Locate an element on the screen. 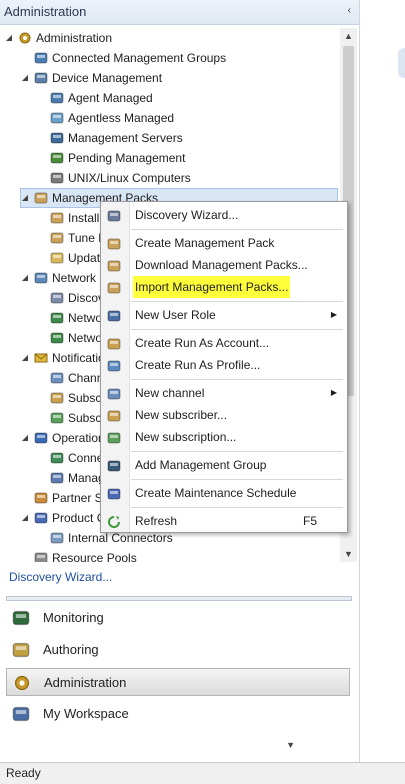 This screenshot has width=405, height=784. collapse-pane-icon: ‹ is located at coordinates (349, 10).